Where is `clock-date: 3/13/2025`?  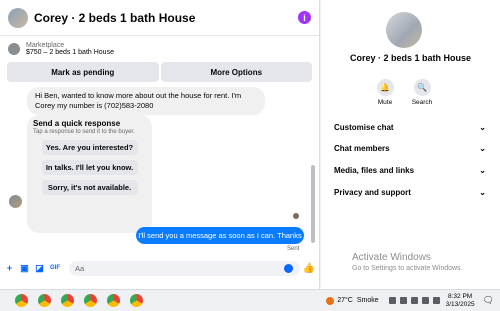 clock-date: 3/13/2025 is located at coordinates (460, 304).